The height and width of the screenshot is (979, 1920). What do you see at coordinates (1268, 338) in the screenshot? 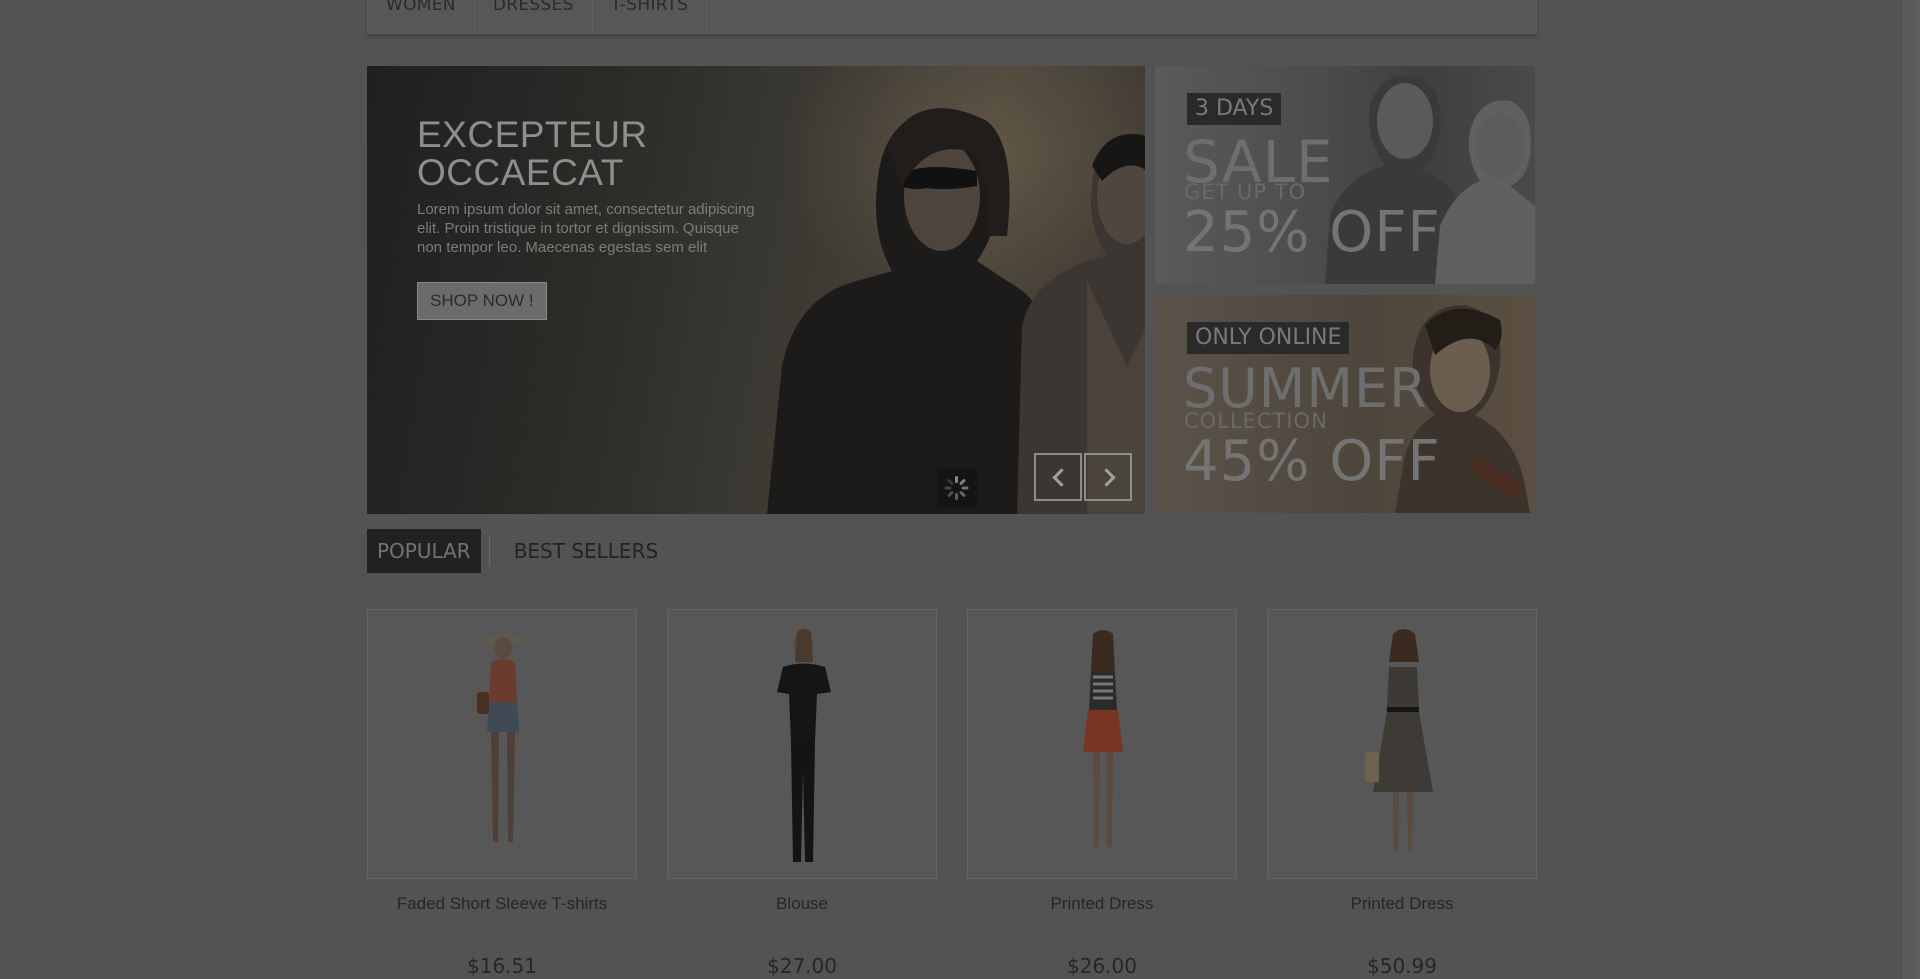
I see `promo-tag: ONLY ONLINE` at bounding box center [1268, 338].